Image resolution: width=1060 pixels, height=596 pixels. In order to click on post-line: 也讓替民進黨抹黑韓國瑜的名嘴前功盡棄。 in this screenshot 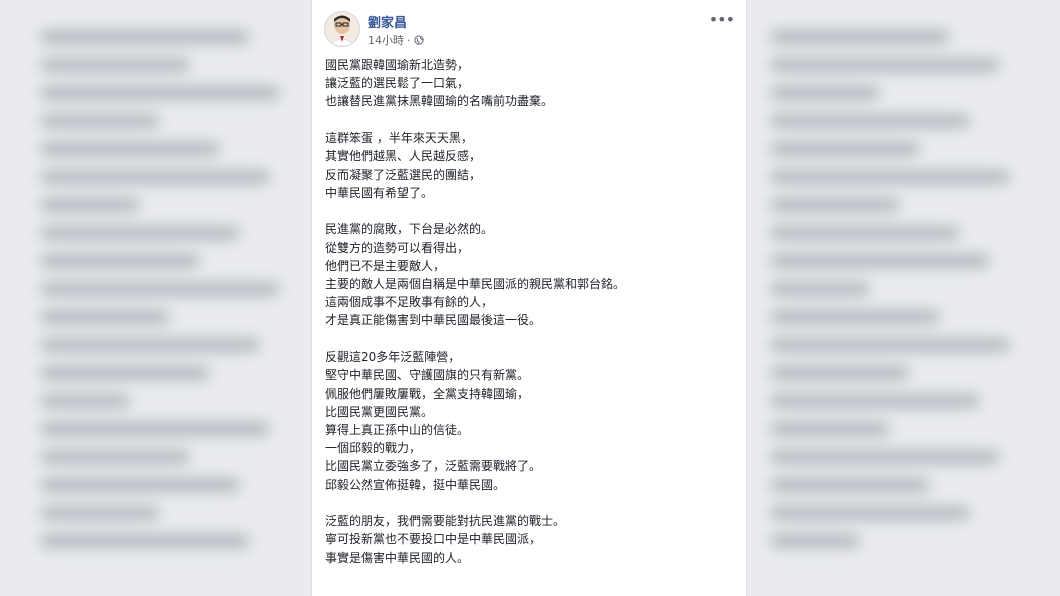, I will do `click(439, 101)`.